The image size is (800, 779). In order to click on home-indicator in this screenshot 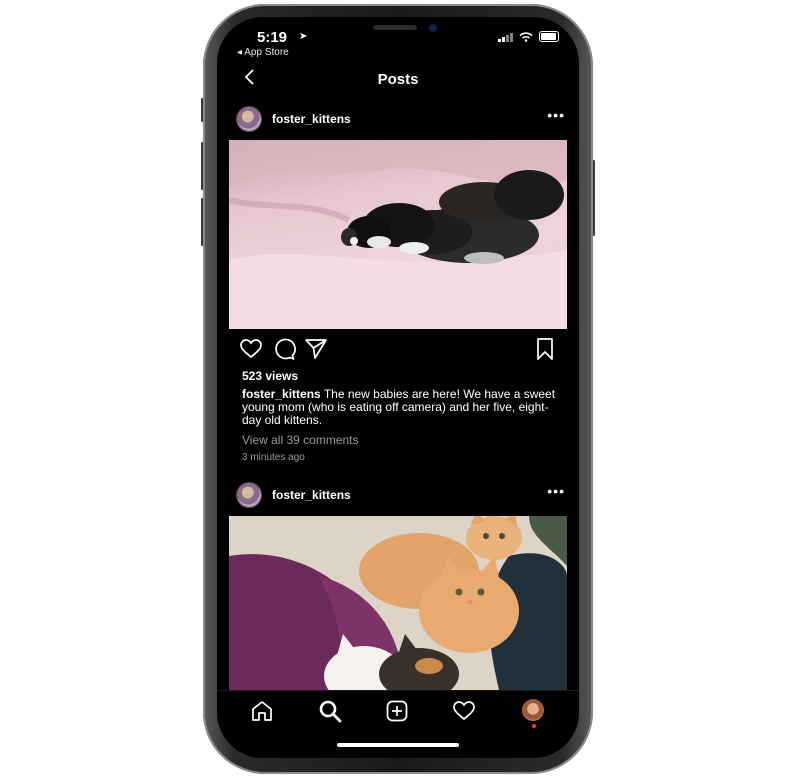, I will do `click(398, 745)`.